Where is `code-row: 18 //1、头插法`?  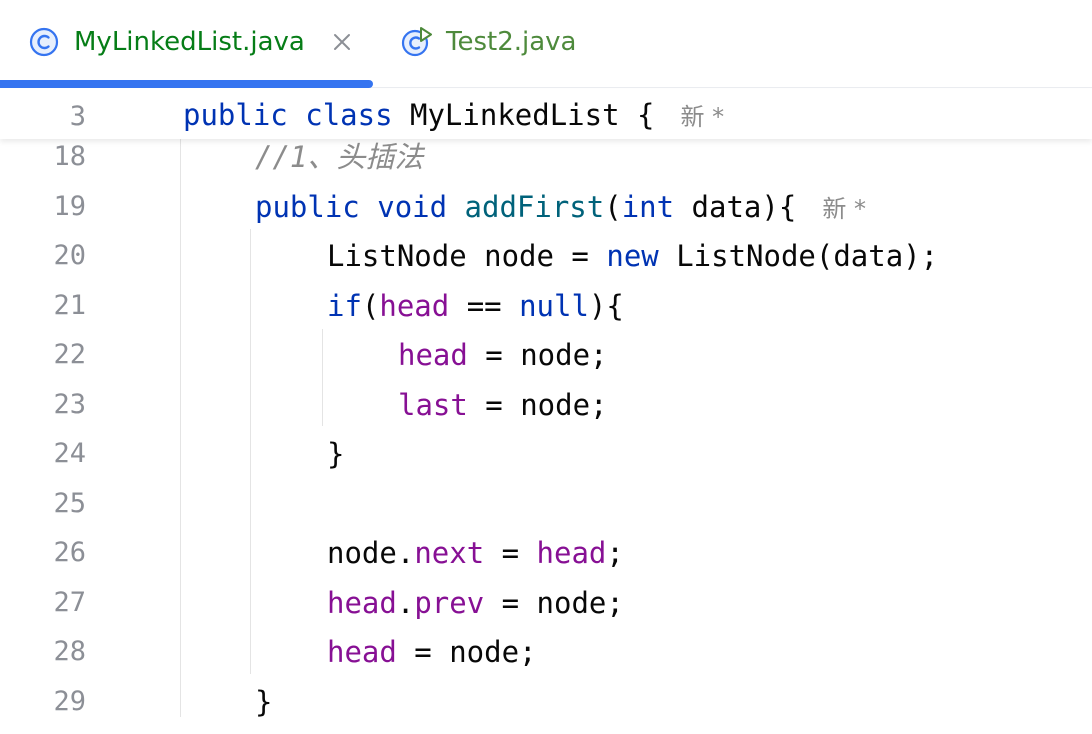 code-row: 18 //1、头插法 is located at coordinates (546, 164).